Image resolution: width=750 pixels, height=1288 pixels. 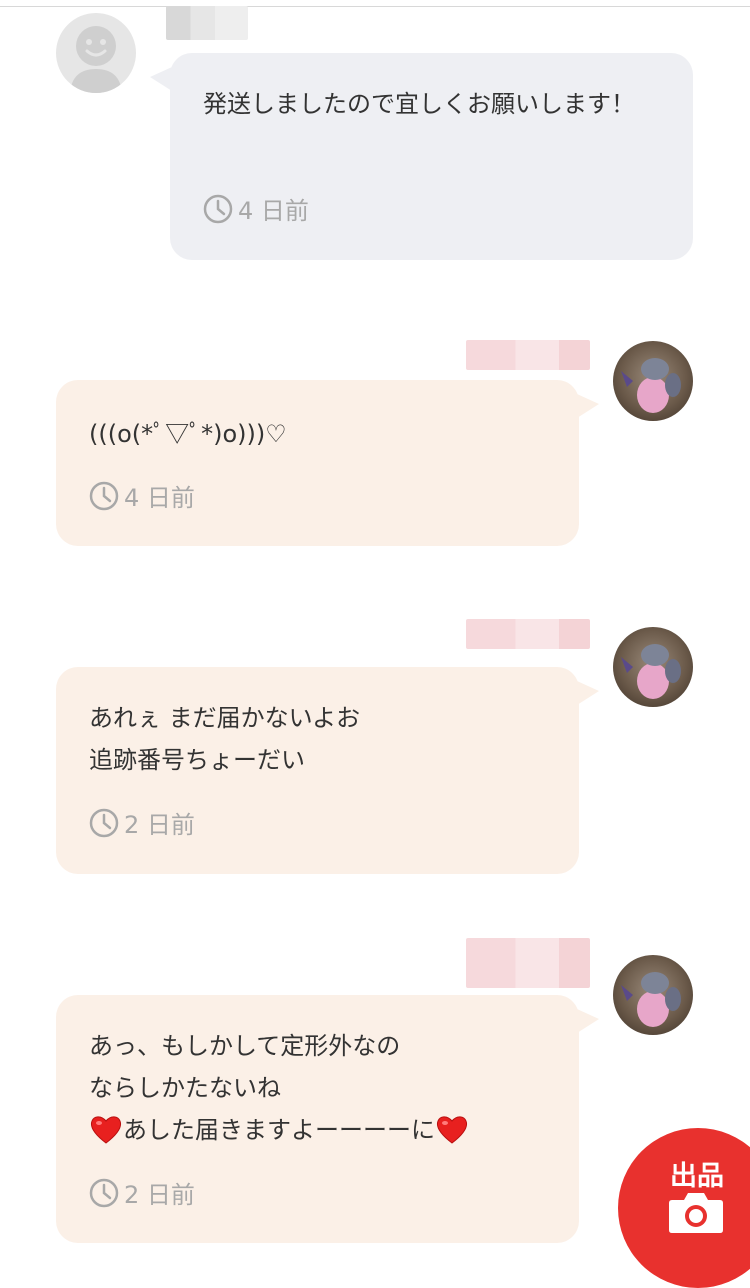 What do you see at coordinates (245, 1046) in the screenshot?
I see `message-line: あっ、もしかして定形外なの` at bounding box center [245, 1046].